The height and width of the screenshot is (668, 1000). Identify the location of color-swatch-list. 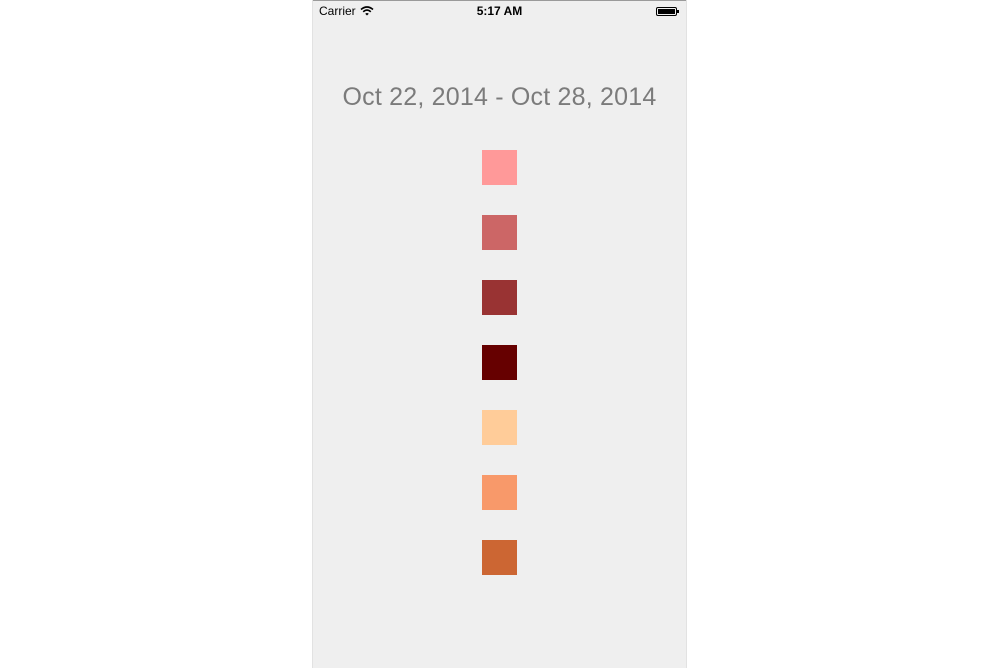
(500, 377).